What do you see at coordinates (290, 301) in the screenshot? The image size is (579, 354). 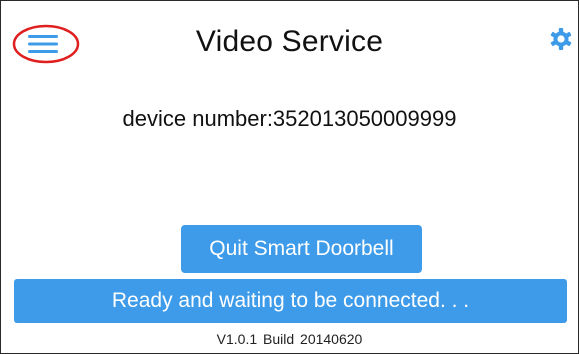 I see `connection-status-bar: Ready and waiting to be connected. . .` at bounding box center [290, 301].